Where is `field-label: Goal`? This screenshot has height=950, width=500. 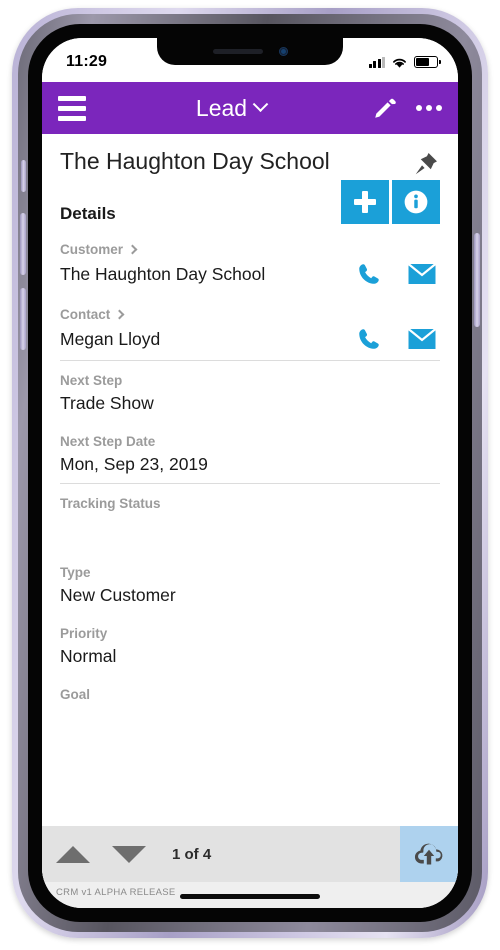 field-label: Goal is located at coordinates (75, 694).